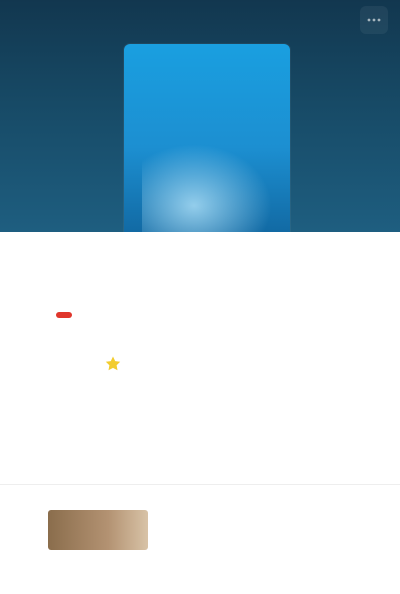  What do you see at coordinates (200, 484) in the screenshot?
I see `section-divider` at bounding box center [200, 484].